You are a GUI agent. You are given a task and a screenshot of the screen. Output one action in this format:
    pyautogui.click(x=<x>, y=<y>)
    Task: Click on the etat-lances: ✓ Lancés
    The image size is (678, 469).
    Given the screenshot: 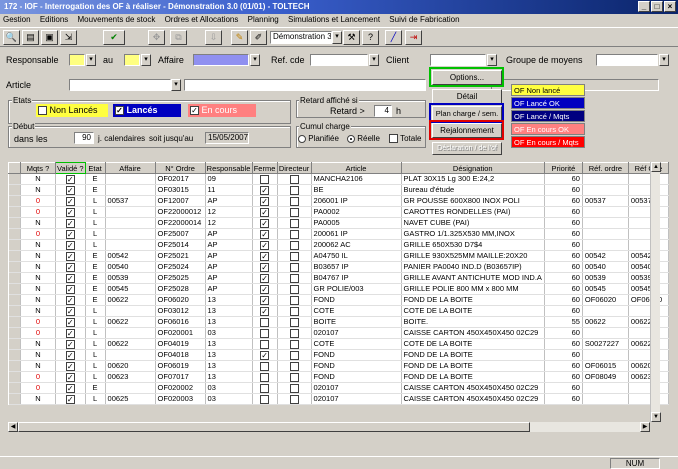 What is the action you would take?
    pyautogui.click(x=147, y=110)
    